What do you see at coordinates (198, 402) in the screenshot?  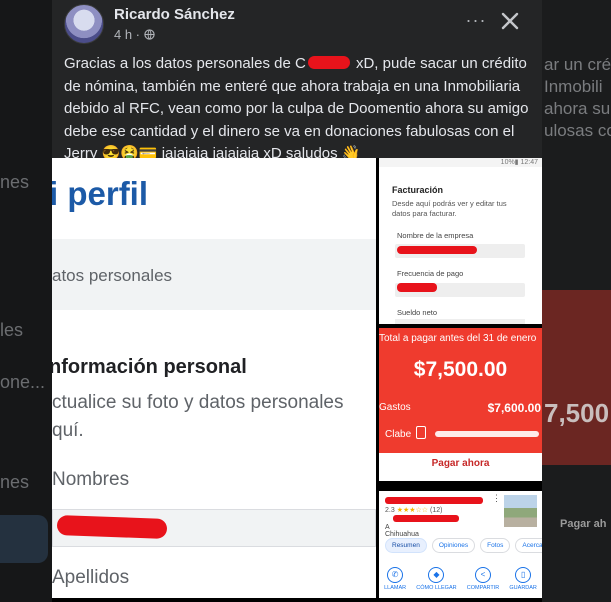 I see `profile-description-line: ctualice su foto y datos personales` at bounding box center [198, 402].